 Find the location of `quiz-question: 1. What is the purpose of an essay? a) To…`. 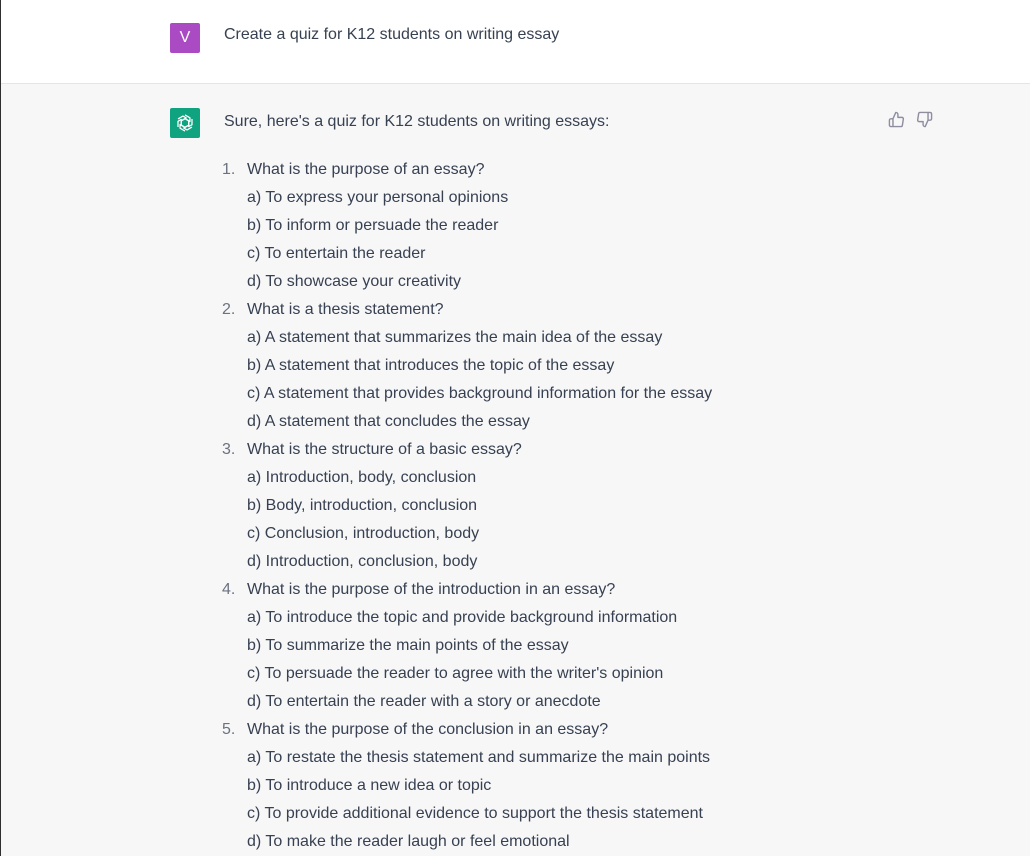

quiz-question: 1. What is the purpose of an essay? a) To… is located at coordinates (467, 226).